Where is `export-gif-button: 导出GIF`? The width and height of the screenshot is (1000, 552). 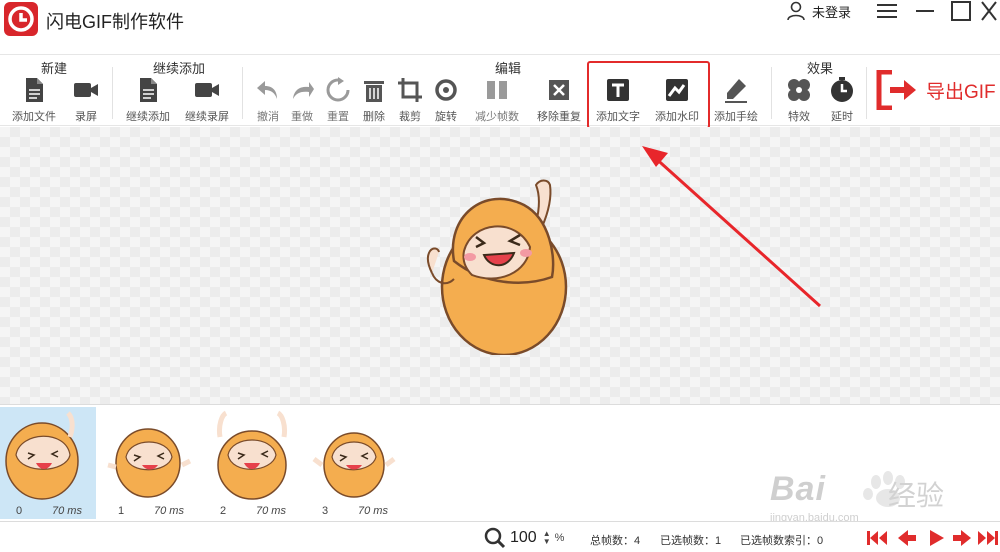
export-gif-button: 导出GIF is located at coordinates (936, 90).